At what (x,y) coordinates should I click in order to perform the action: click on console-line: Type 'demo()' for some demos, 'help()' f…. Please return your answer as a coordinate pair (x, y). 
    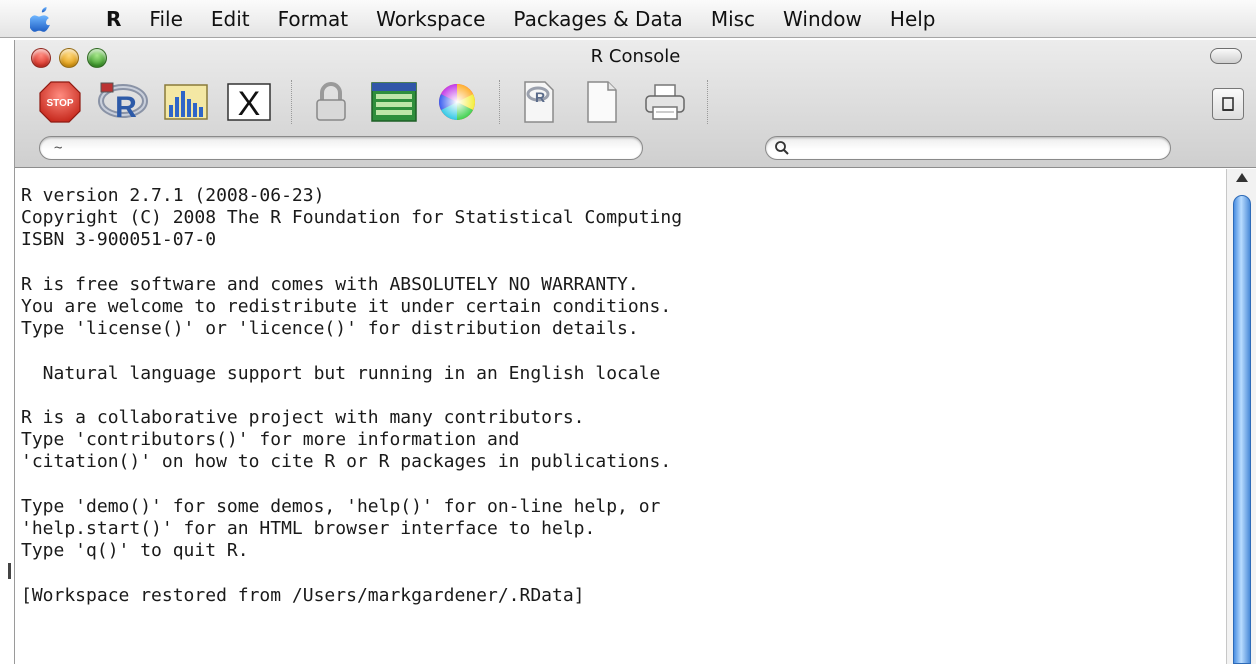
    Looking at the image, I should click on (341, 506).